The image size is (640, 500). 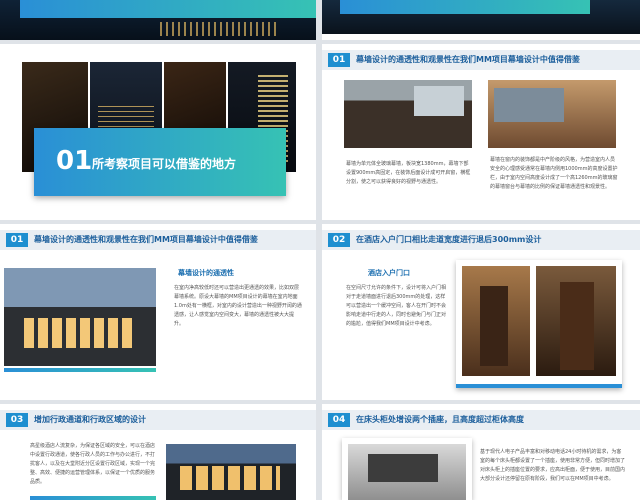 What do you see at coordinates (449, 239) in the screenshot?
I see `section-title: 在酒店入户门口相比走道宽度进行退后300mm设计` at bounding box center [449, 239].